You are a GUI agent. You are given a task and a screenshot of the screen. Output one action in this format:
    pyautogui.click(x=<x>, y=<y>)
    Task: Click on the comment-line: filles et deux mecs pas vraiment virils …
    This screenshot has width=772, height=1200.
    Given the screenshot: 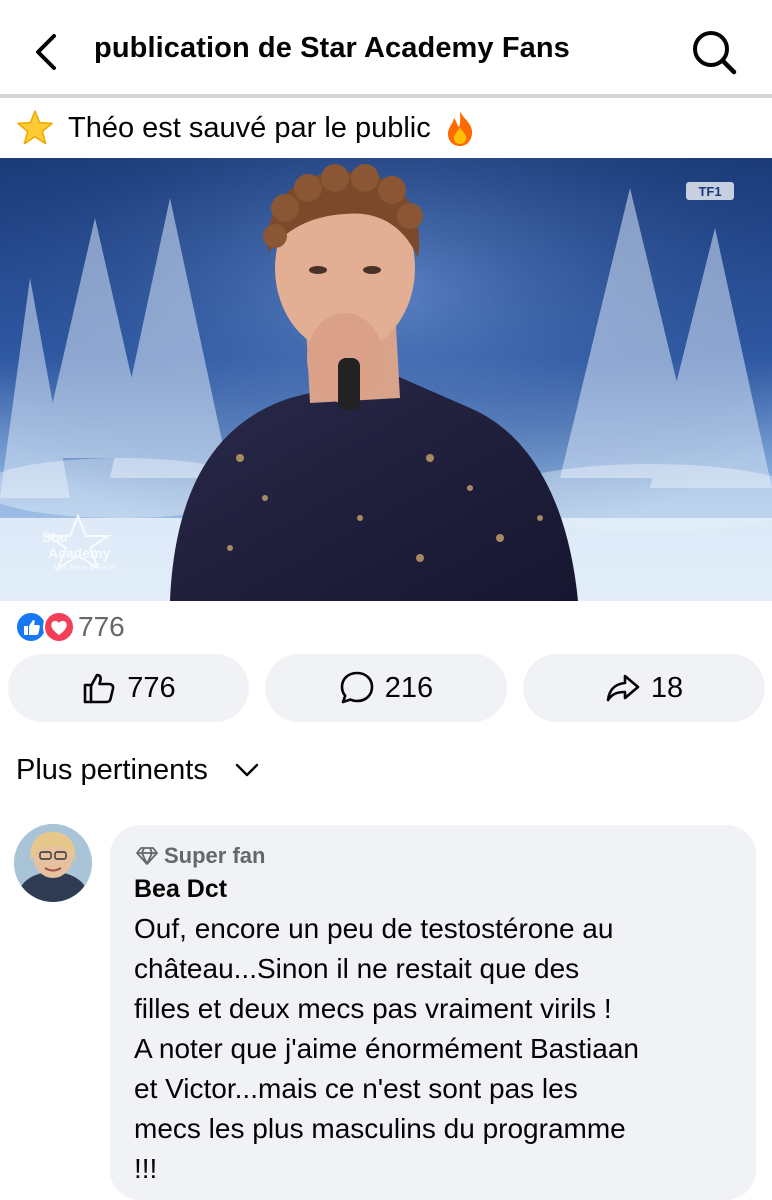 What is the action you would take?
    pyautogui.click(x=373, y=1008)
    